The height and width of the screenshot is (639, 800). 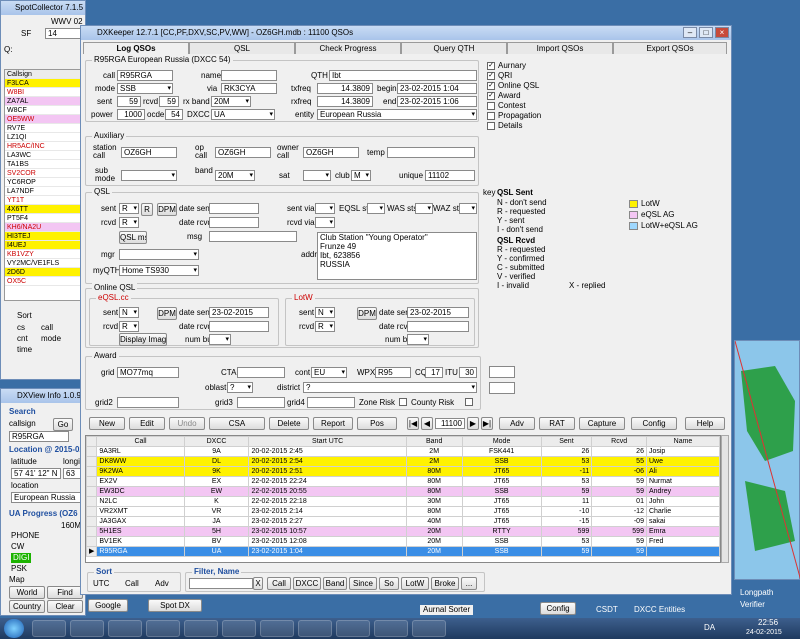 What do you see at coordinates (44, 146) in the screenshot?
I see `spot-callsign-item: HR5AC/INC` at bounding box center [44, 146].